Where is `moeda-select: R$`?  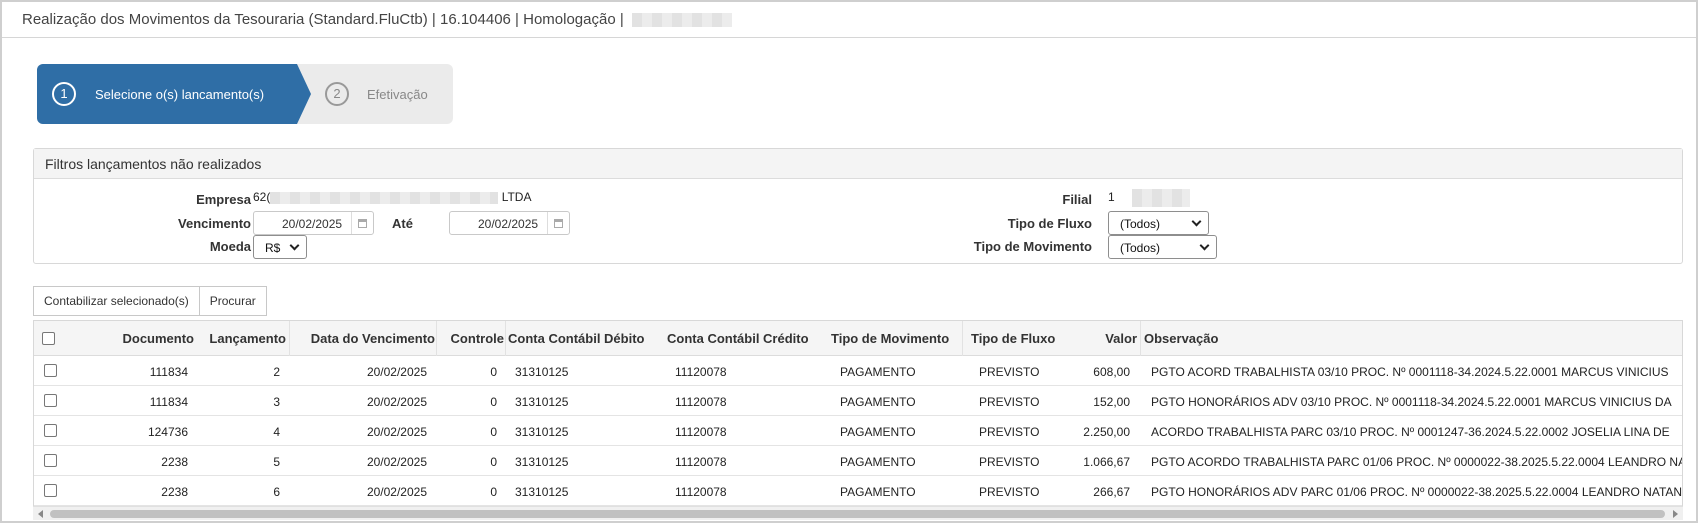
moeda-select: R$ is located at coordinates (280, 247).